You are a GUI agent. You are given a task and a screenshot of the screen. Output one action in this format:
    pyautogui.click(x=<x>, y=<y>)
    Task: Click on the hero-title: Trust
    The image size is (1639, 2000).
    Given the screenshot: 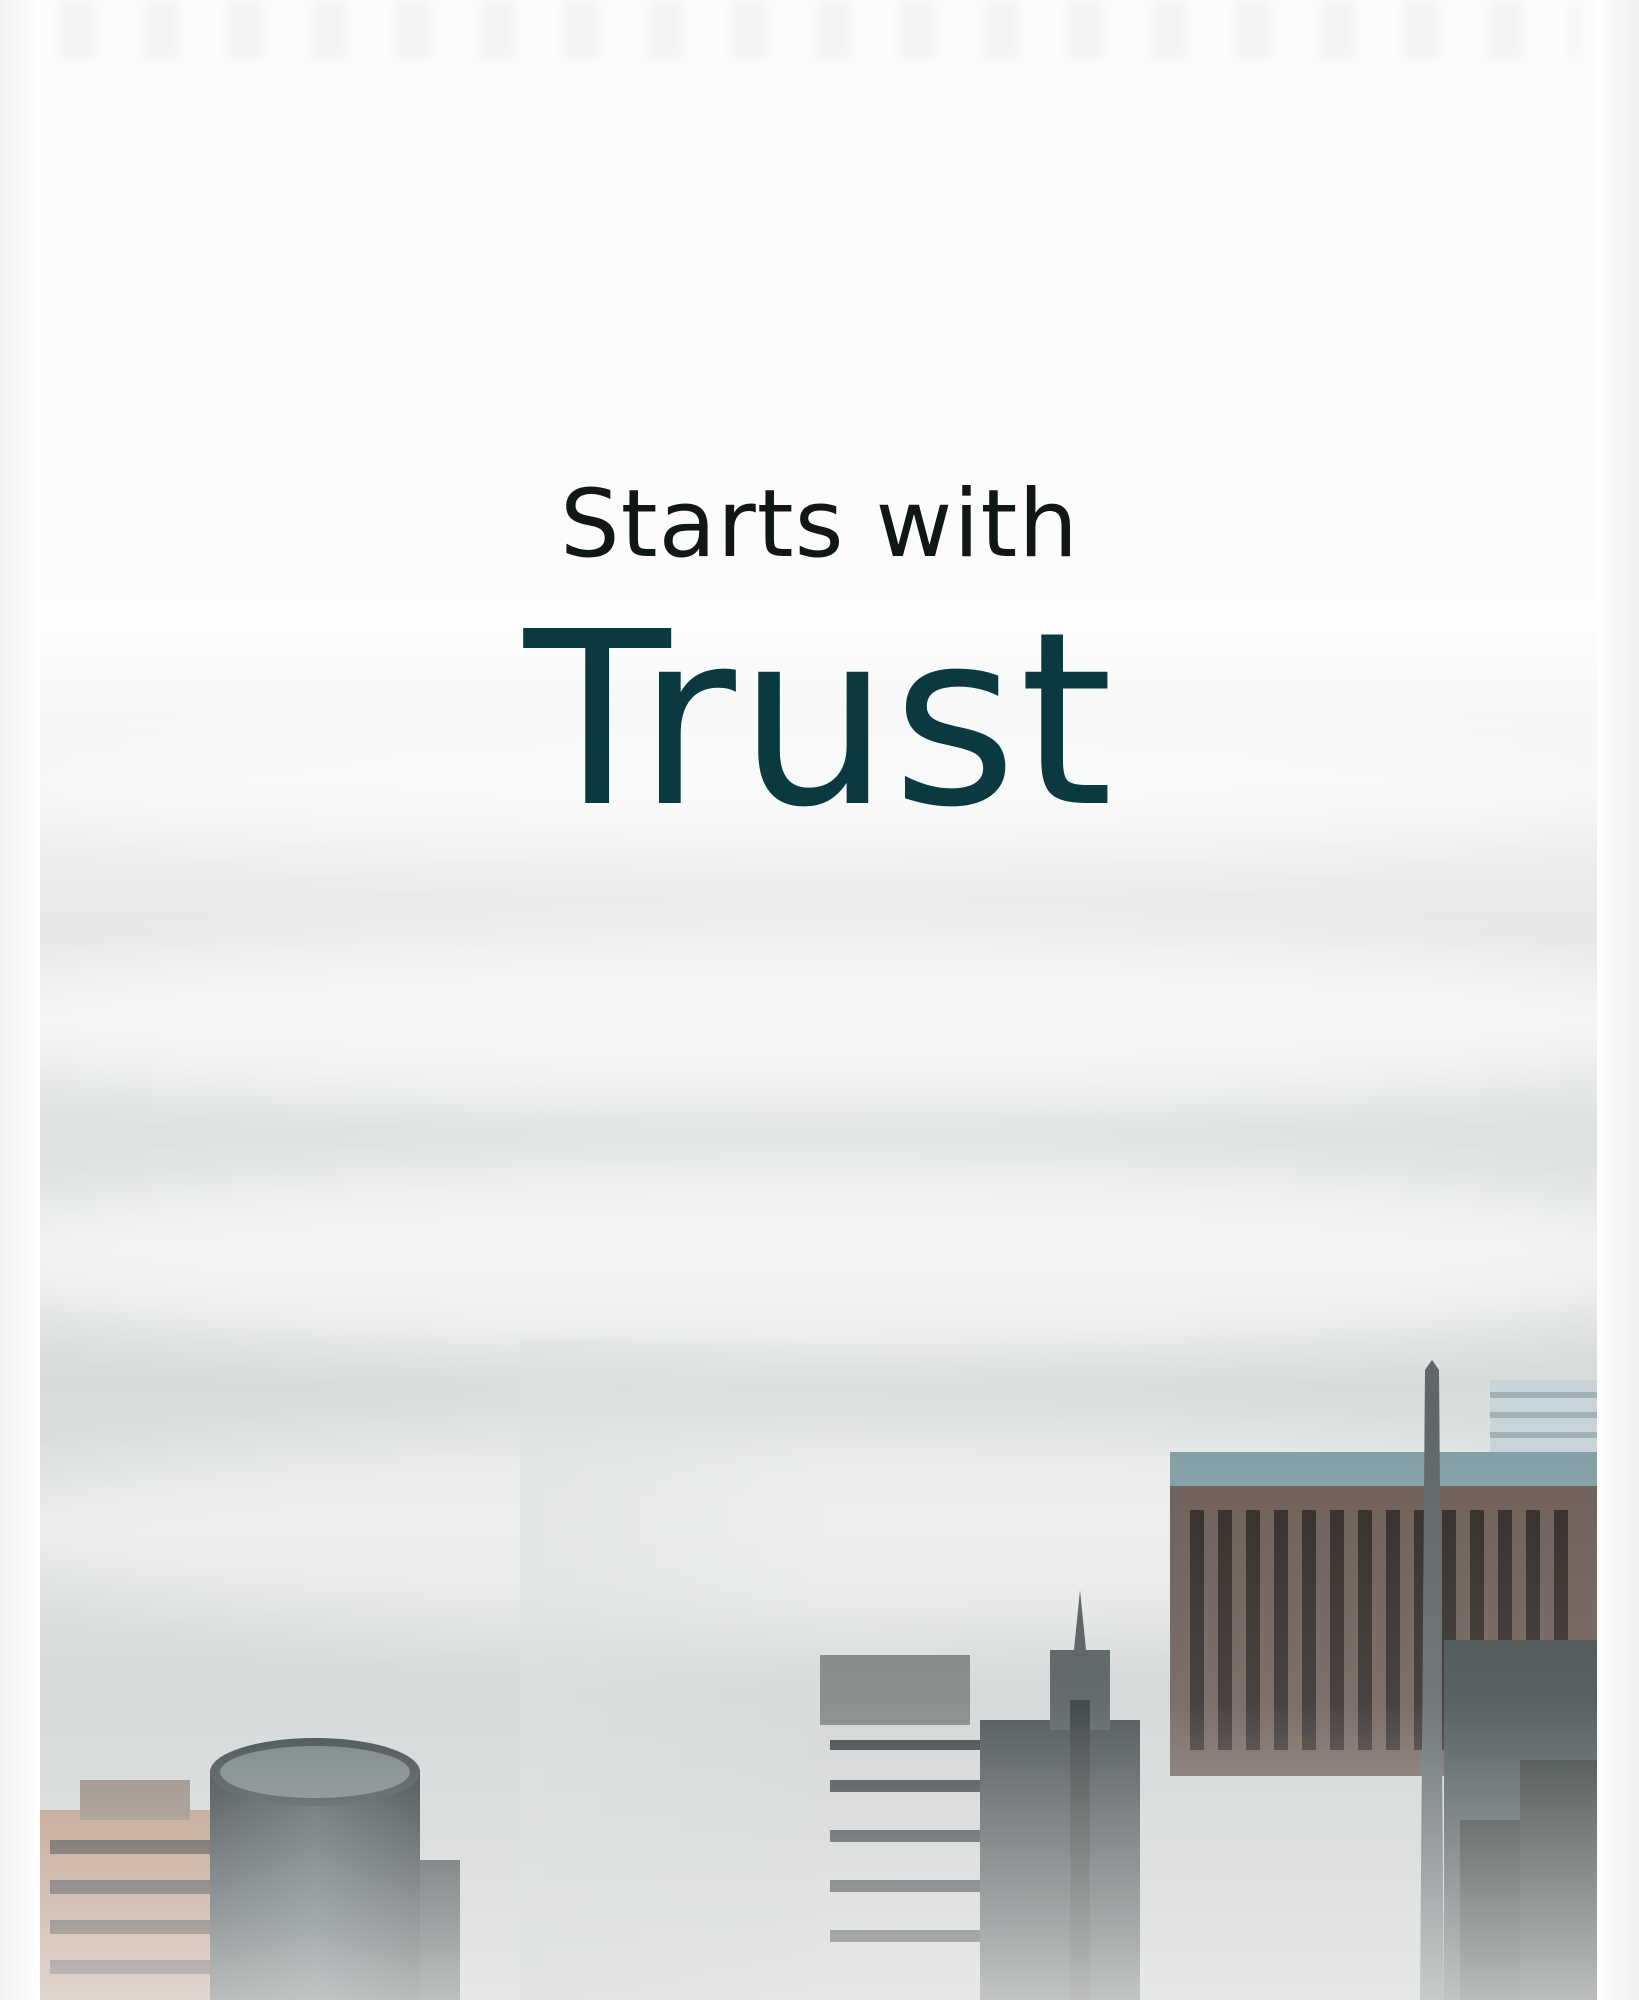 What is the action you would take?
    pyautogui.click(x=819, y=720)
    